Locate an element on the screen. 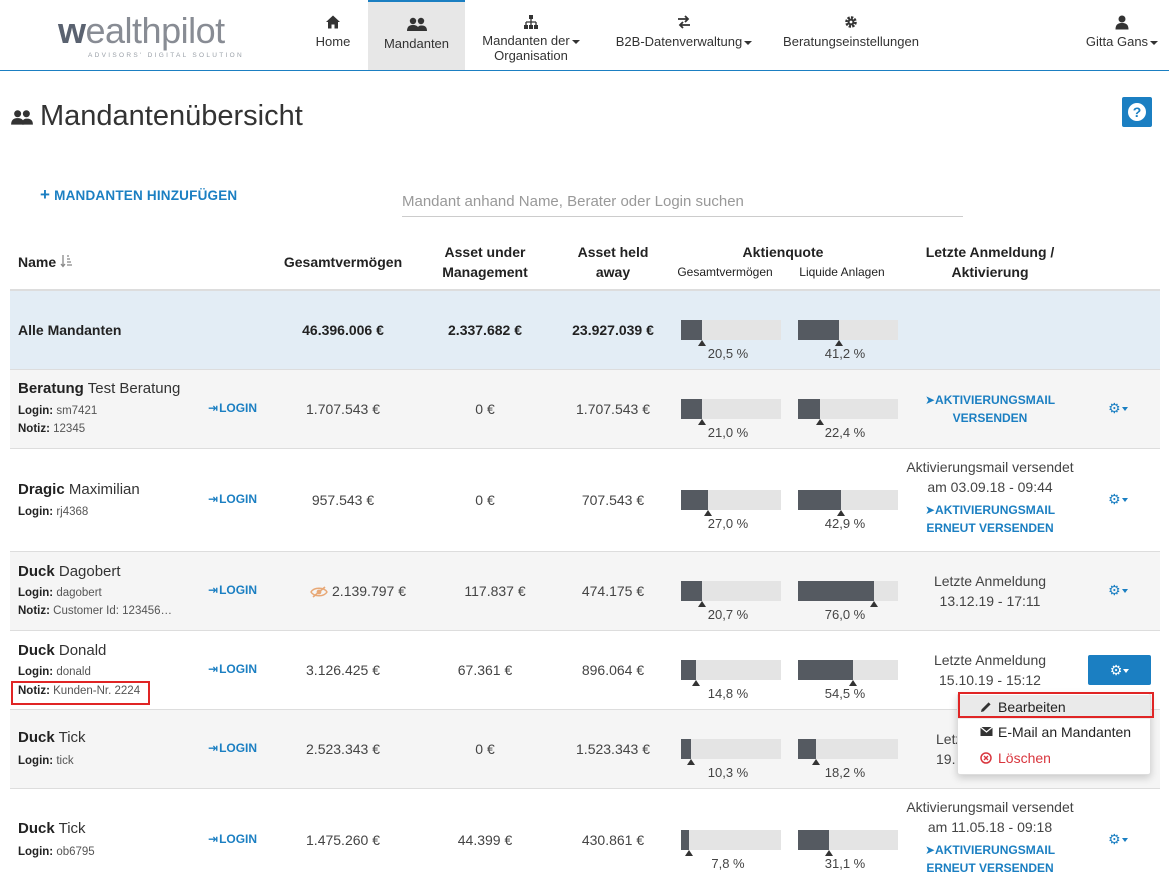 The width and height of the screenshot is (1169, 890). act-link-line1: AKTIVIERUNGSMAIL is located at coordinates (995, 400).